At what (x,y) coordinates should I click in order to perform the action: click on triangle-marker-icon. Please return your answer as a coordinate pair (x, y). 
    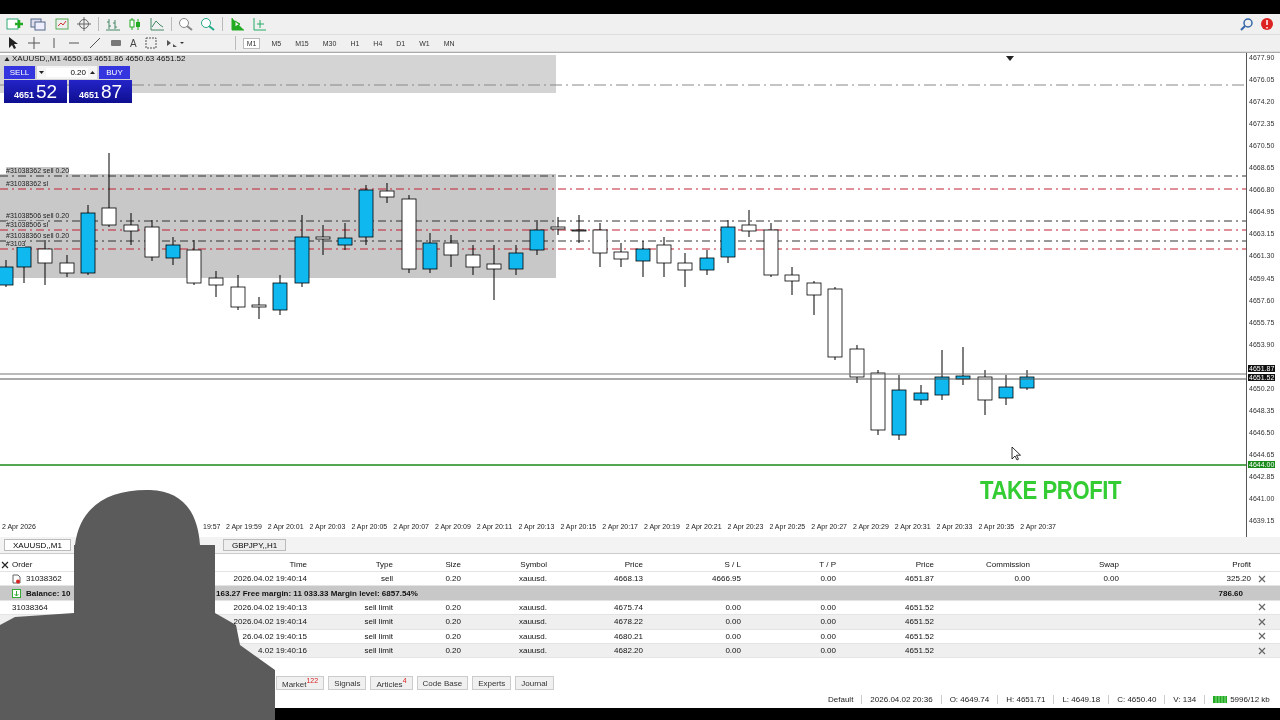
    Looking at the image, I should click on (1010, 58).